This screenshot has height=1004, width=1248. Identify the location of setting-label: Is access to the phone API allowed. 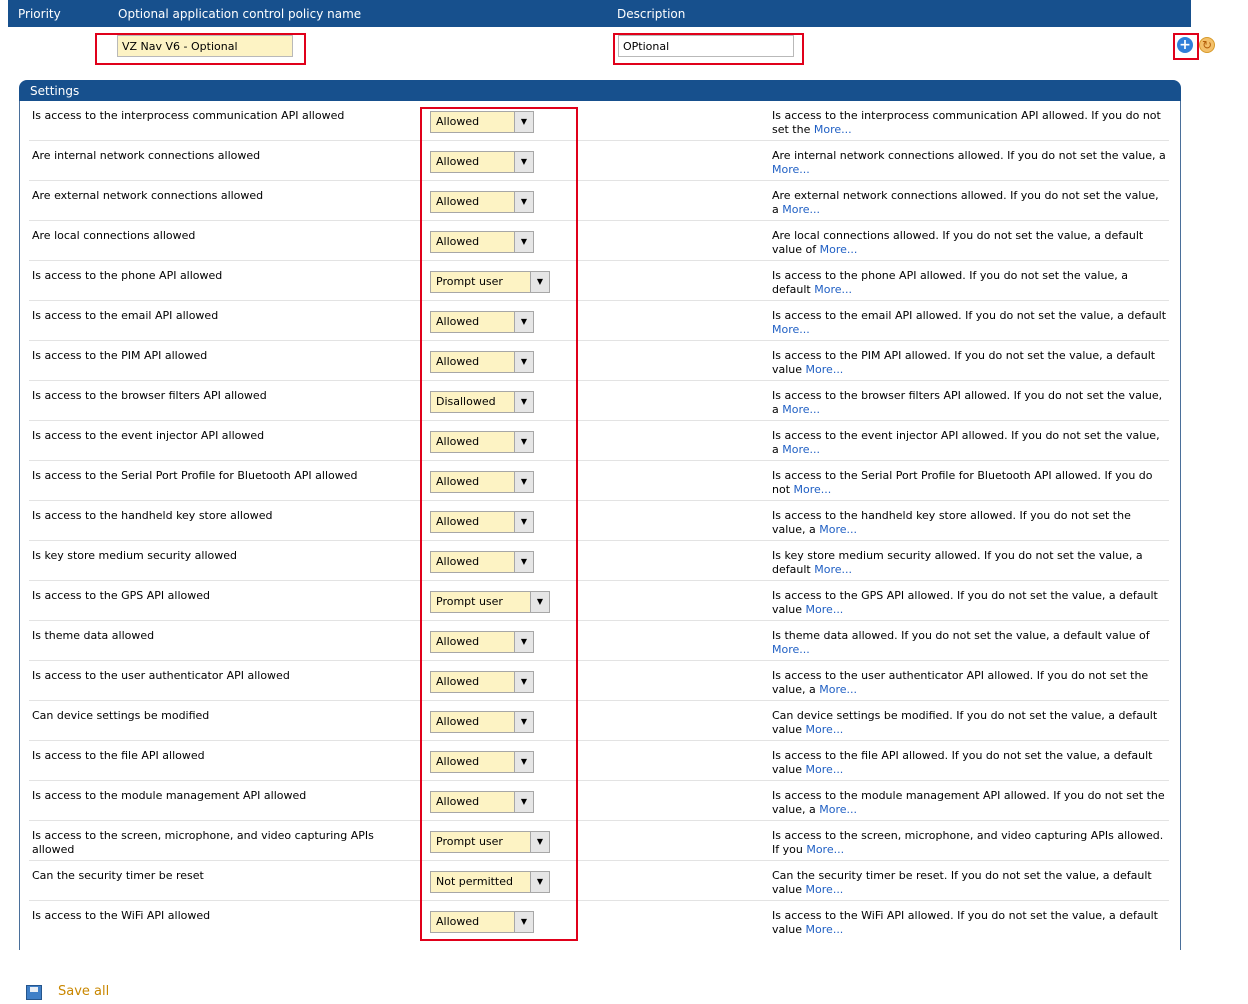
(127, 275).